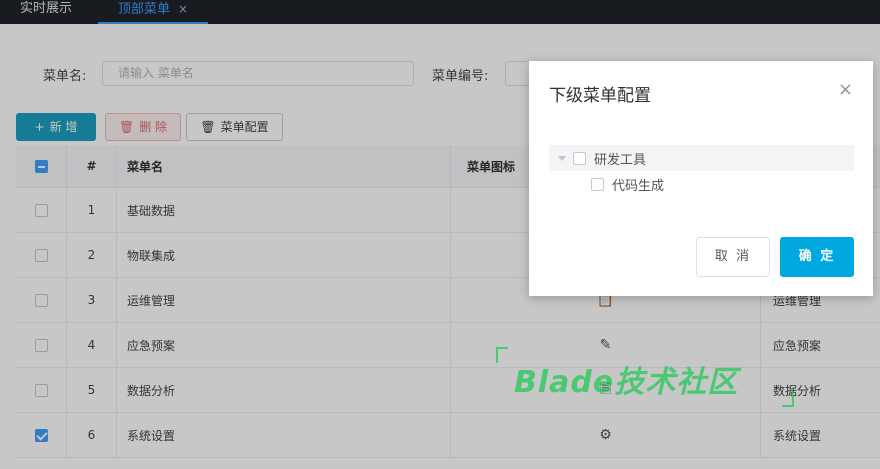 The width and height of the screenshot is (880, 469). Describe the element at coordinates (701, 184) in the screenshot. I see `tree-node-code-gen: 代码生成` at that location.